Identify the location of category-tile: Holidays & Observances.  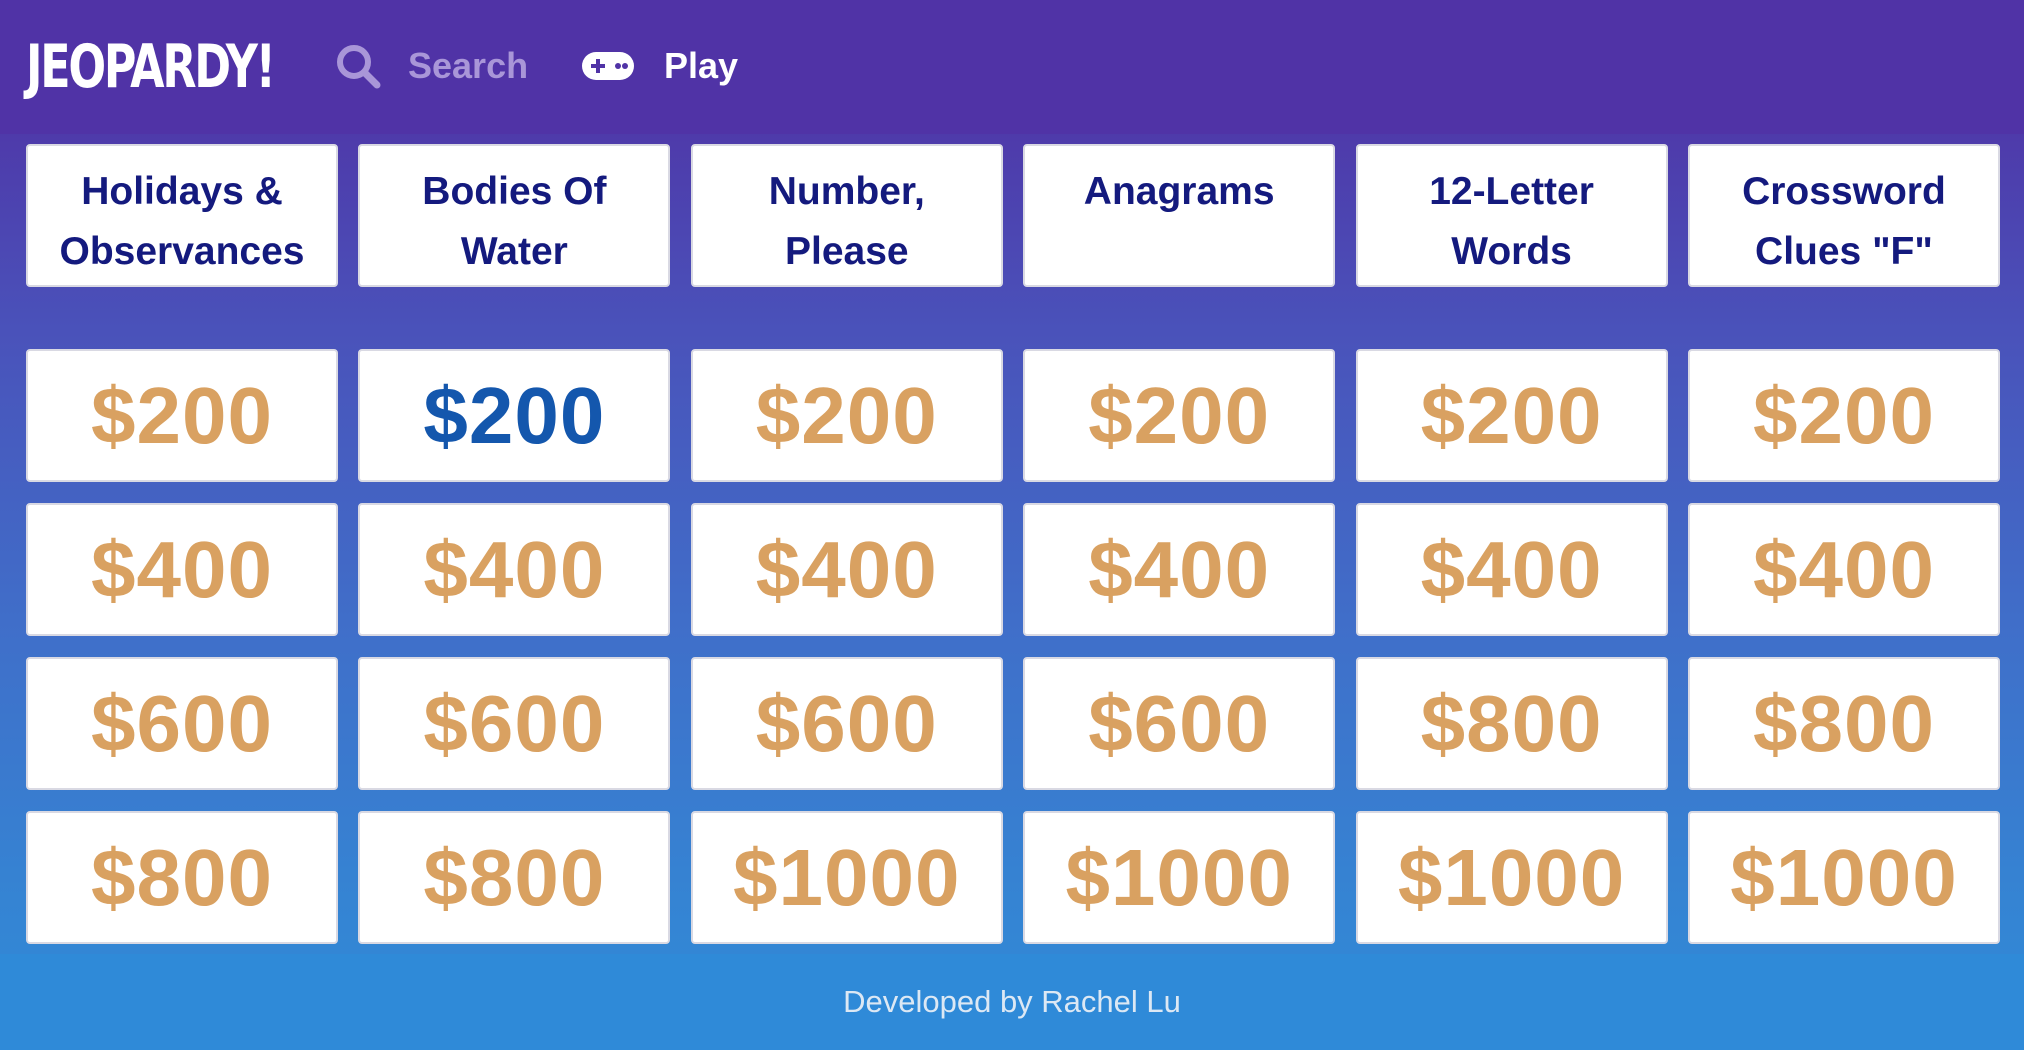
(182, 215).